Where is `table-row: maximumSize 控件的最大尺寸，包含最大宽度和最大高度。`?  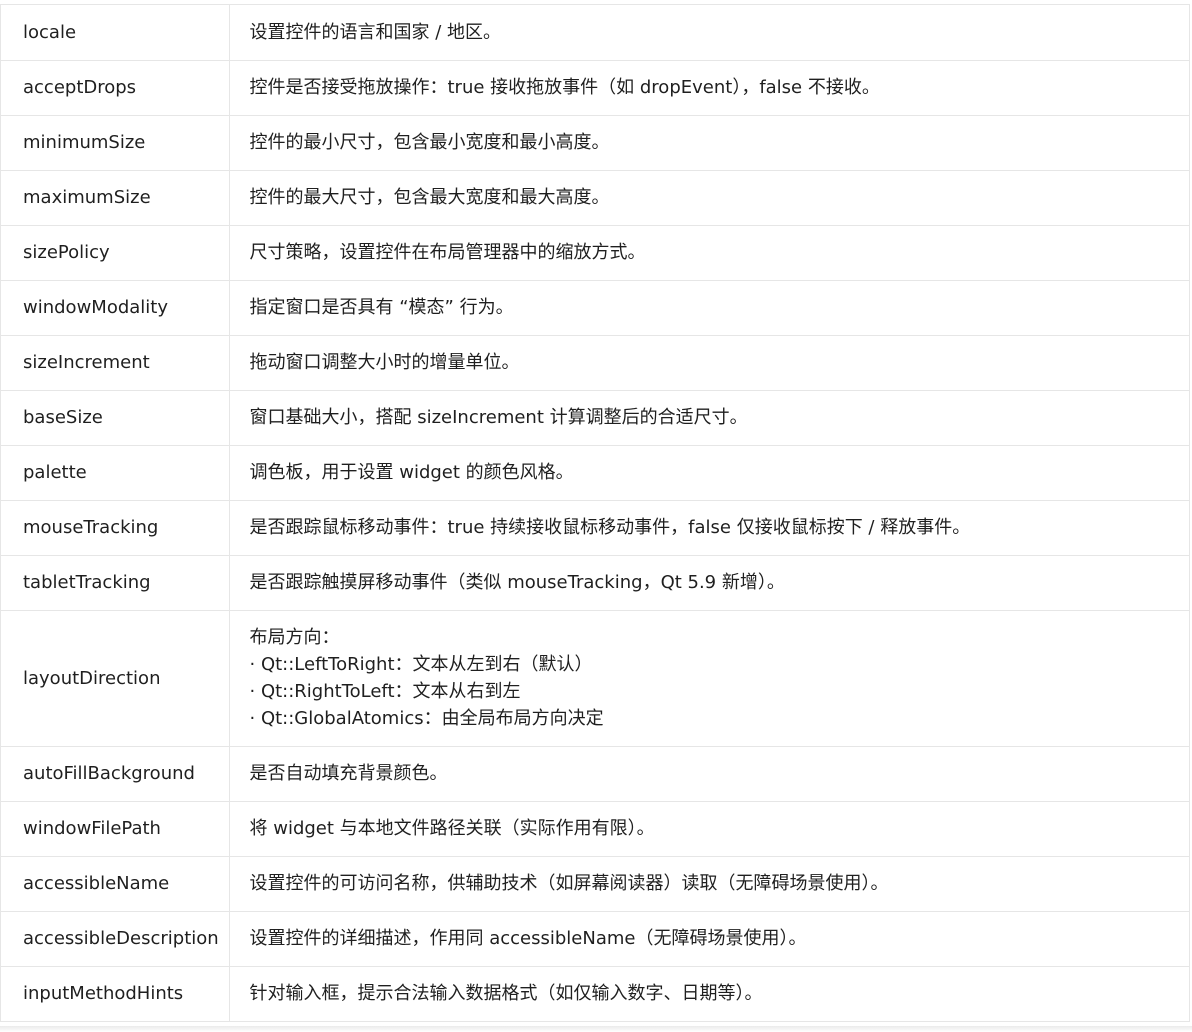 table-row: maximumSize 控件的最大尺寸，包含最大宽度和最大高度。 is located at coordinates (595, 198).